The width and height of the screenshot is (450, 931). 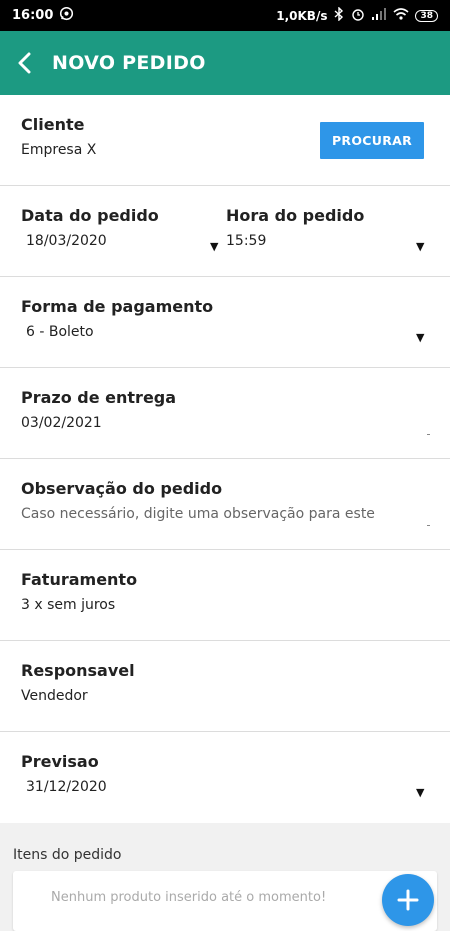 What do you see at coordinates (79, 579) in the screenshot?
I see `faturamento-label: Faturamento` at bounding box center [79, 579].